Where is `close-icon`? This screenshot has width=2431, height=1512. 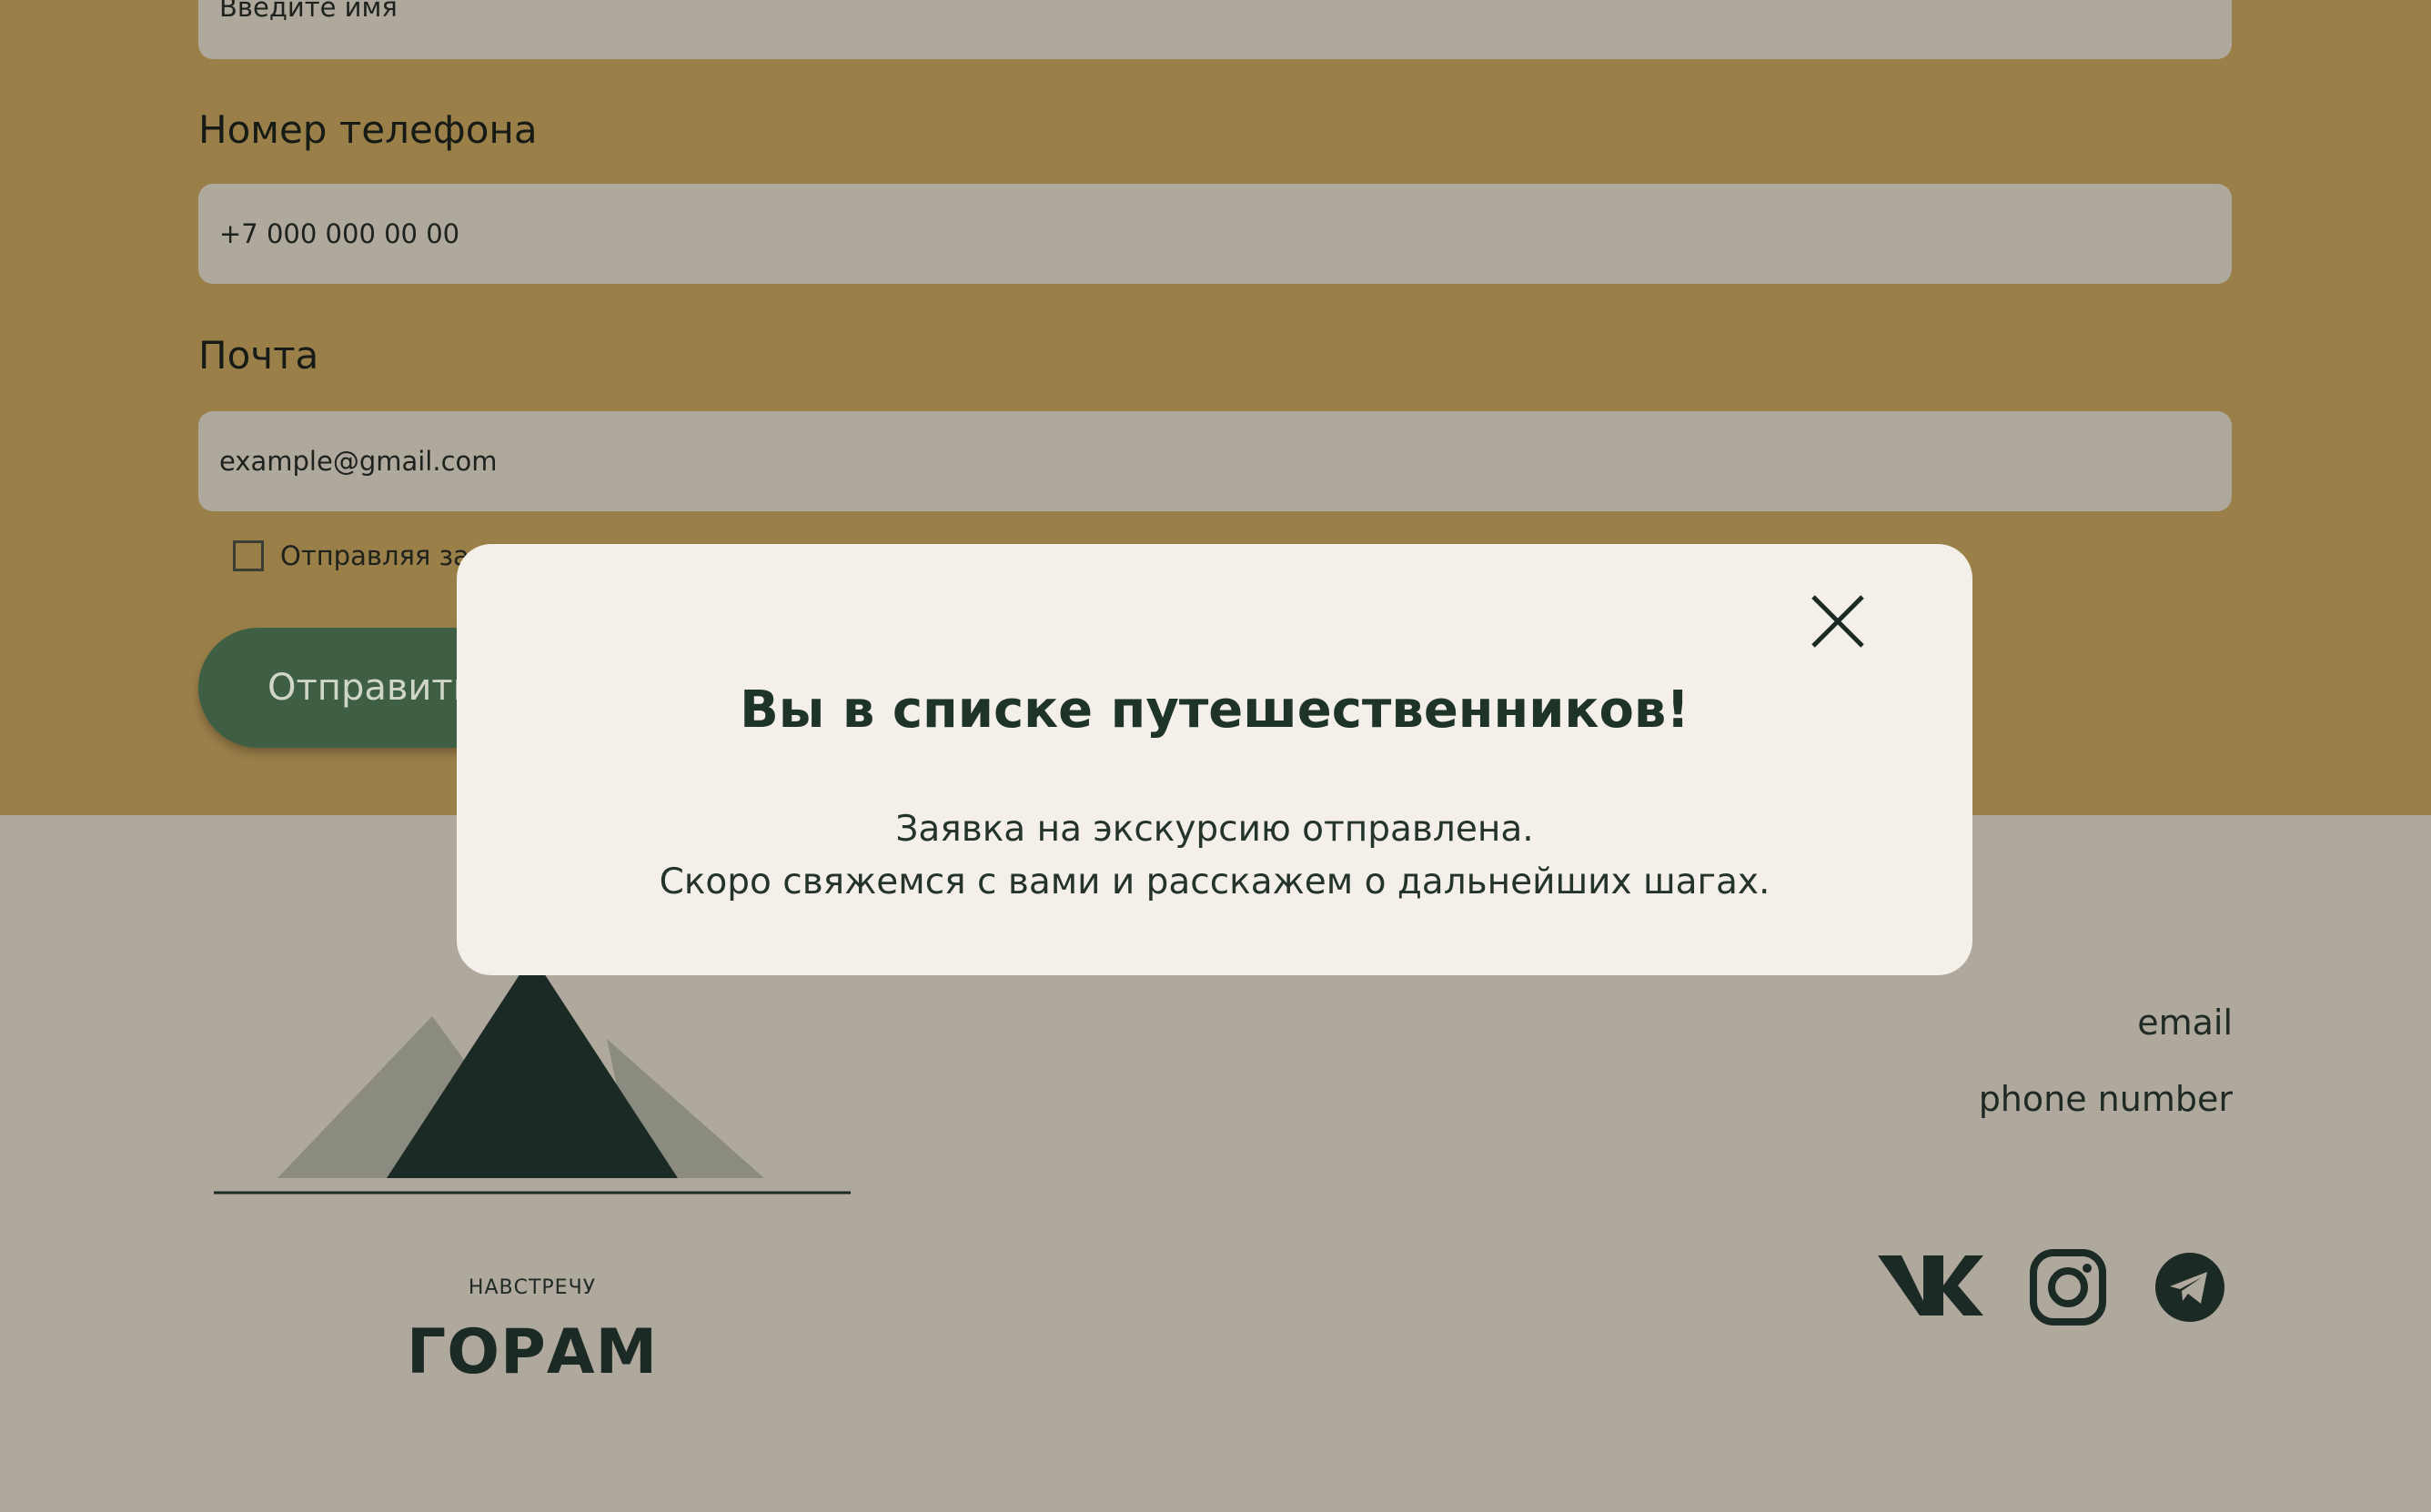
close-icon is located at coordinates (1838, 622).